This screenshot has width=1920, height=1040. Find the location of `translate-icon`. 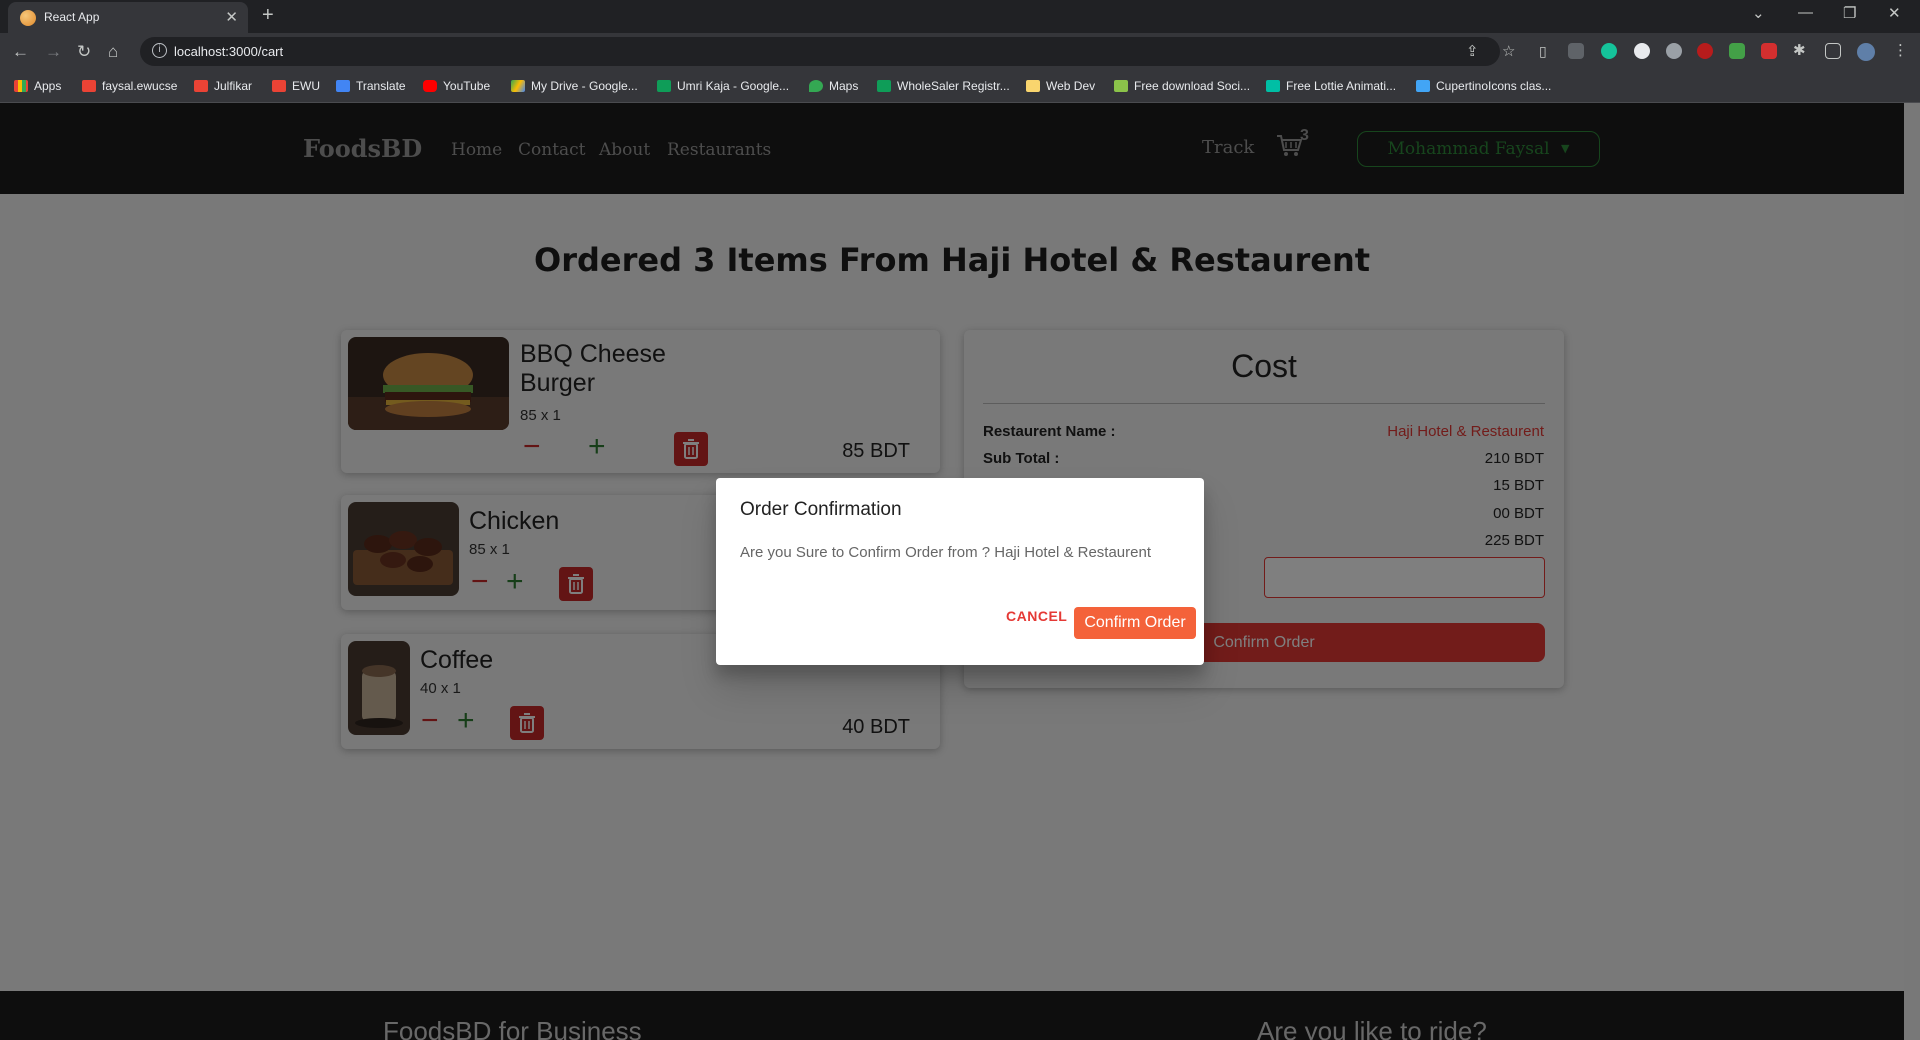

translate-icon is located at coordinates (343, 86).